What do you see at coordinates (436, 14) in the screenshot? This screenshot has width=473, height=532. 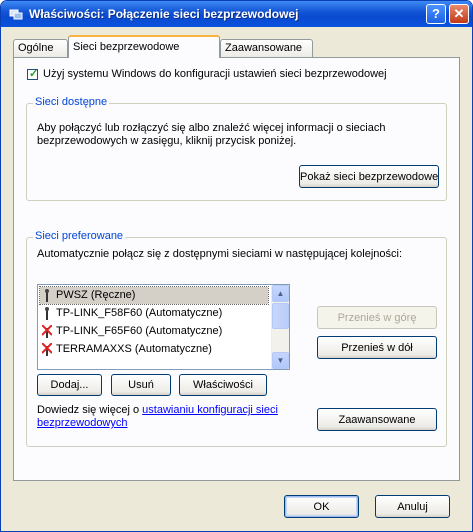 I see `help-button: ?` at bounding box center [436, 14].